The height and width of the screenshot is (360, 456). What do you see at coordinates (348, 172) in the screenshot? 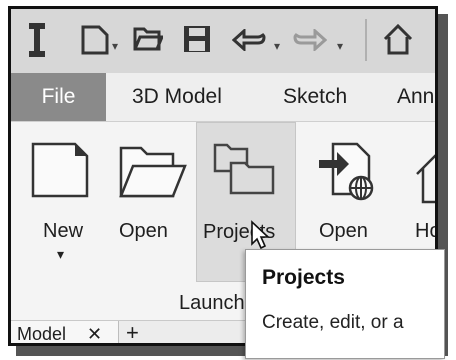
I see `open-samples-icon` at bounding box center [348, 172].